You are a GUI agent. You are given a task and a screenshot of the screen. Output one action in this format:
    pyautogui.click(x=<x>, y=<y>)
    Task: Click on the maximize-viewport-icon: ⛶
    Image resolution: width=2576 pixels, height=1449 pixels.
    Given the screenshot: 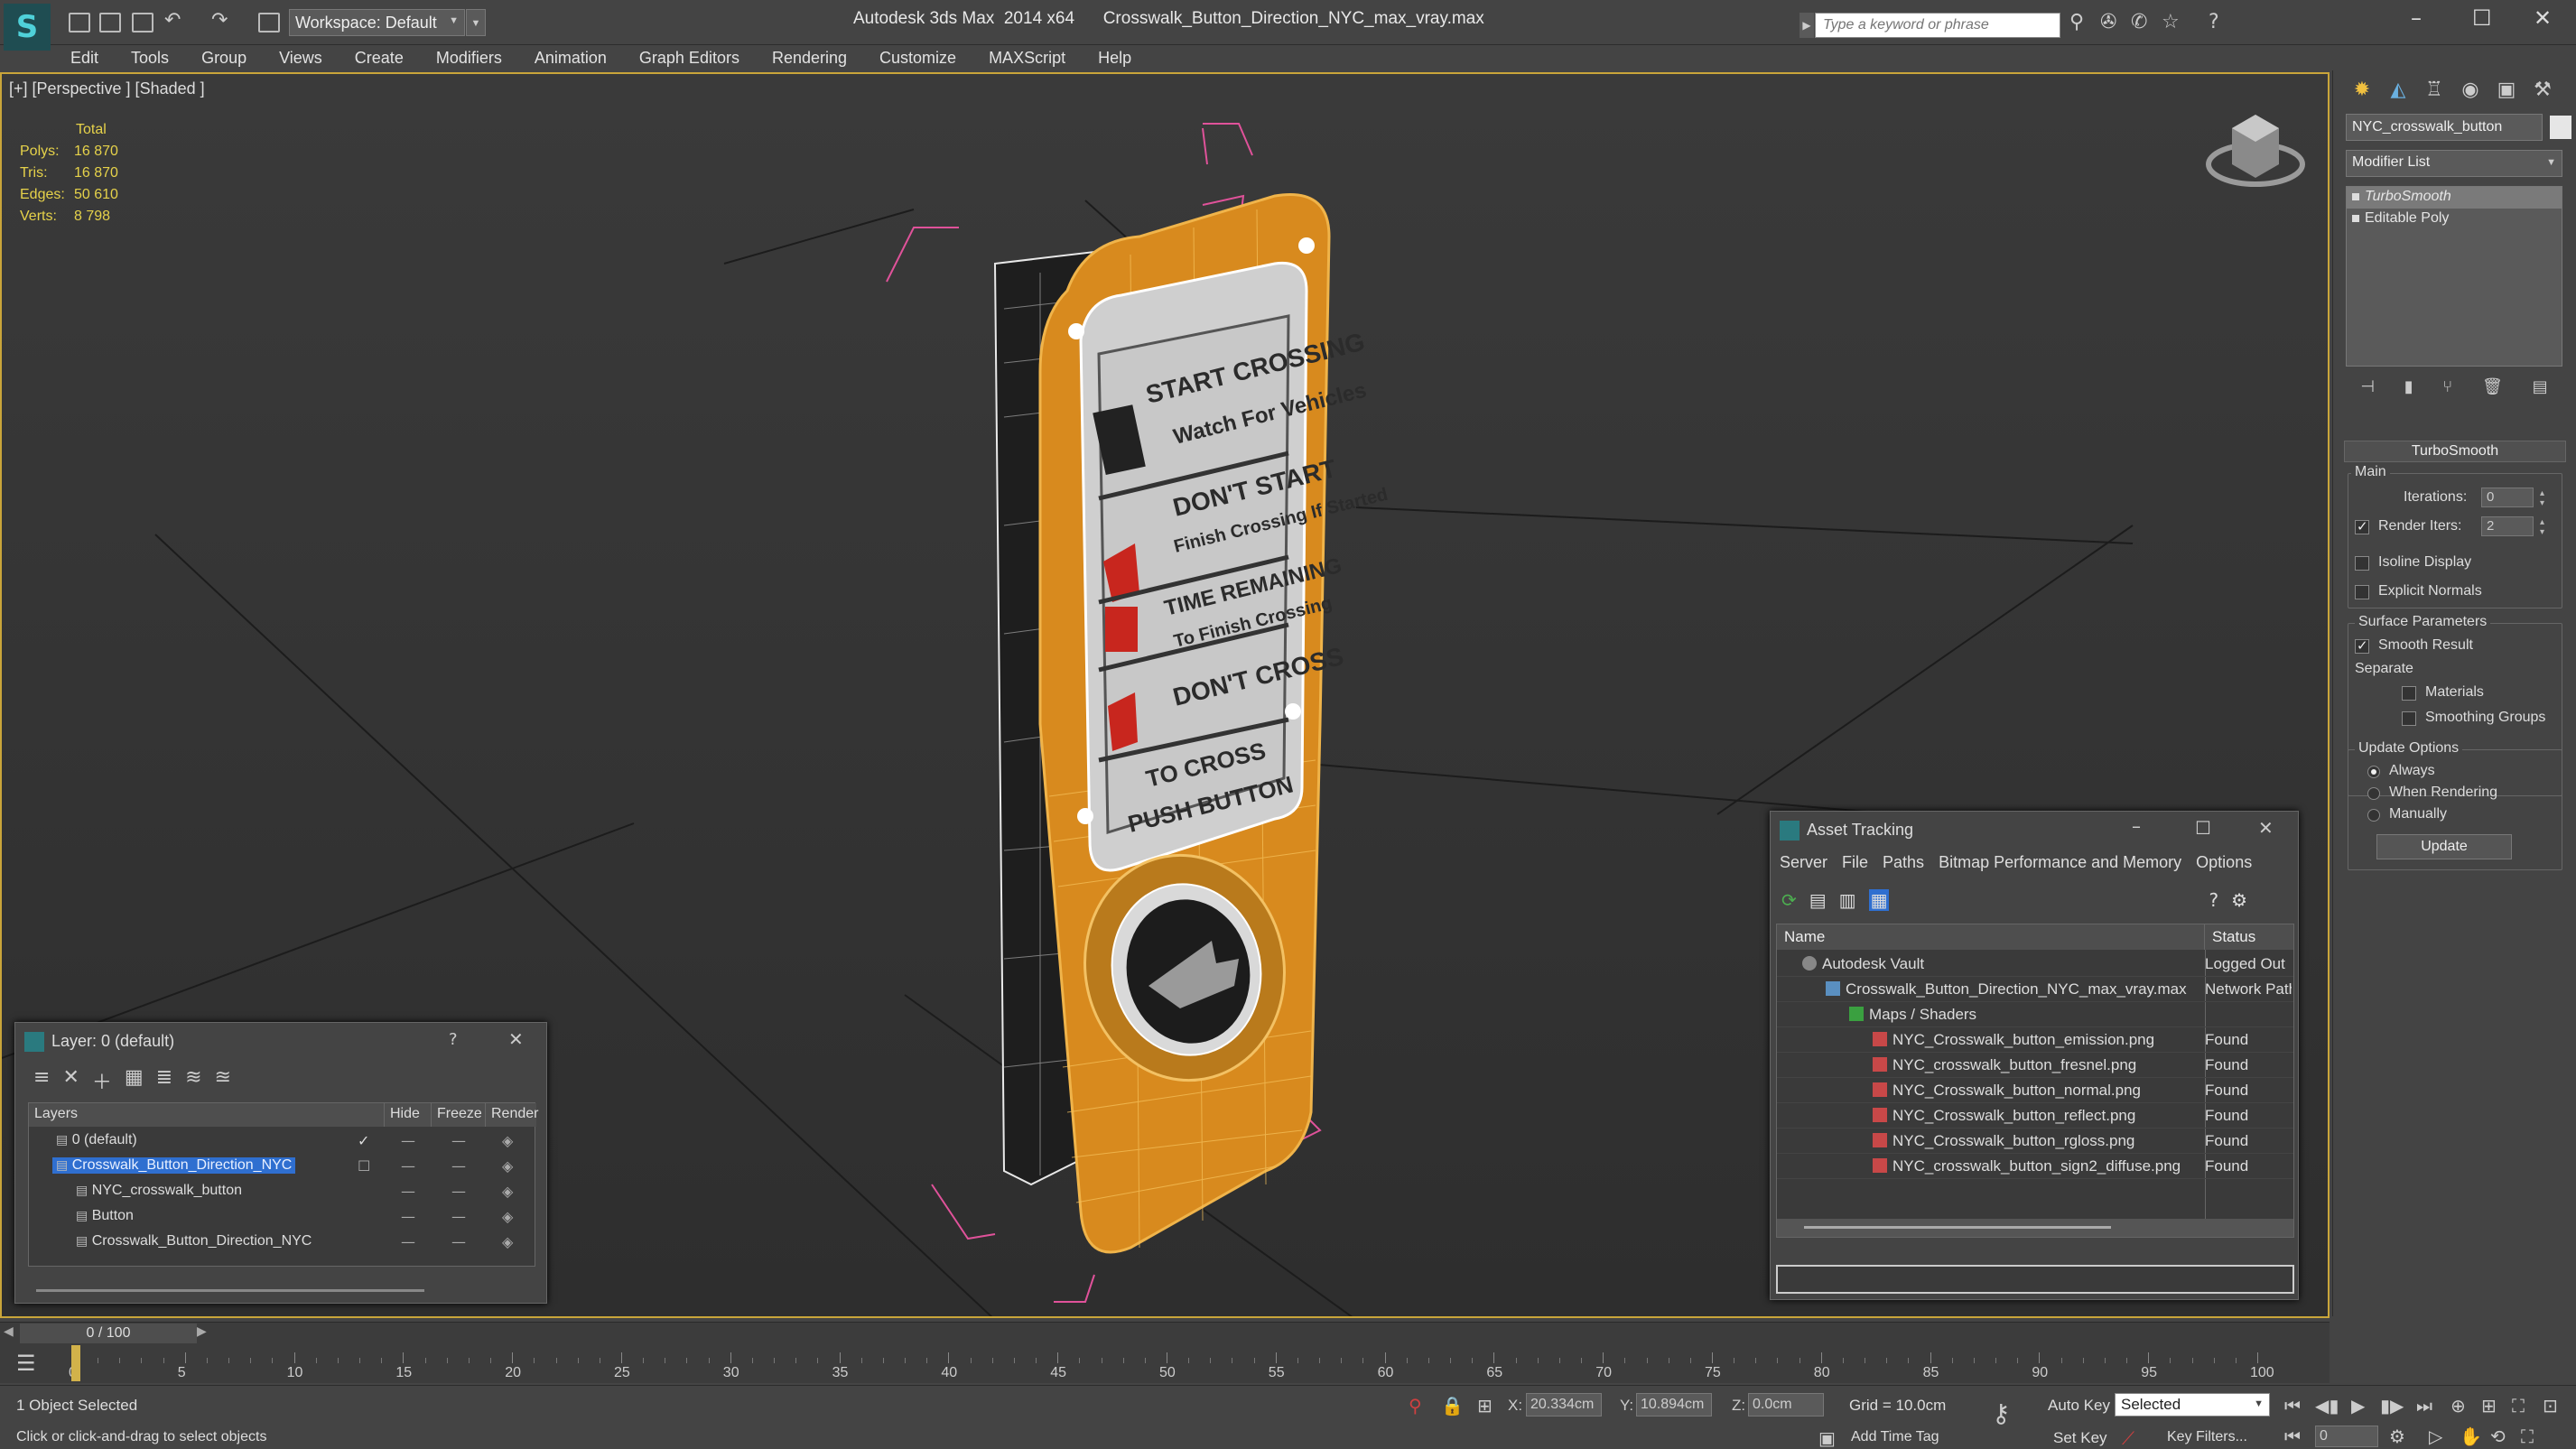 What is the action you would take?
    pyautogui.click(x=2527, y=1436)
    